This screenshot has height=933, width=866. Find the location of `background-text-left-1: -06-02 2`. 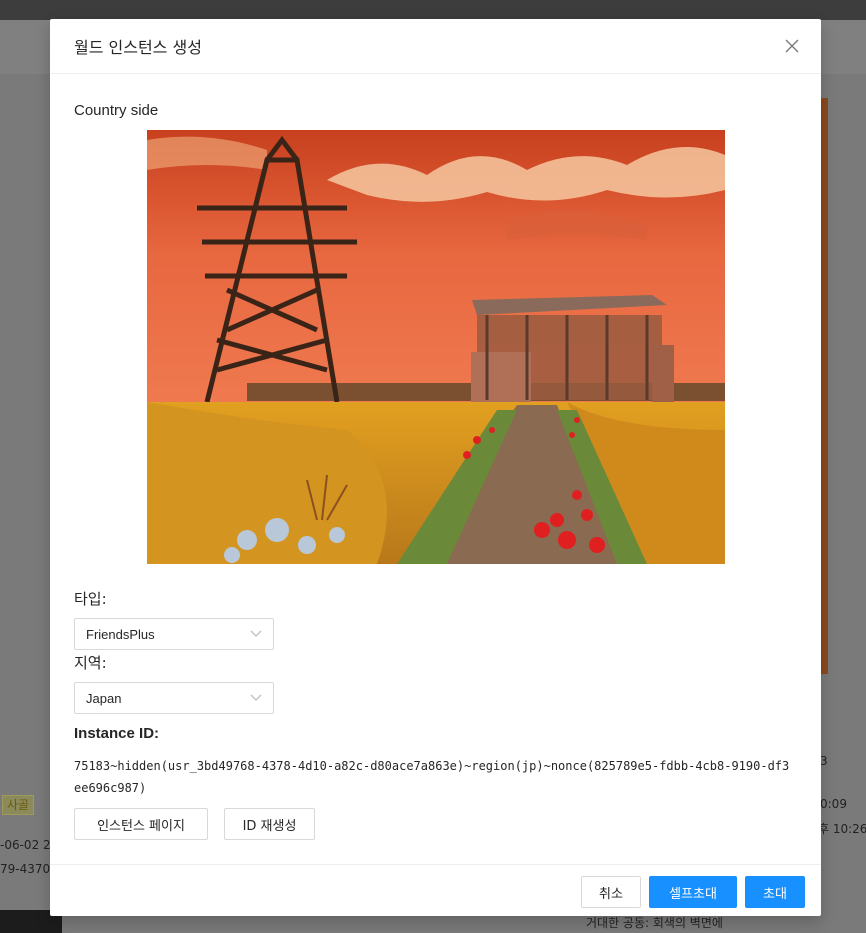

background-text-left-1: -06-02 2 is located at coordinates (25, 845).